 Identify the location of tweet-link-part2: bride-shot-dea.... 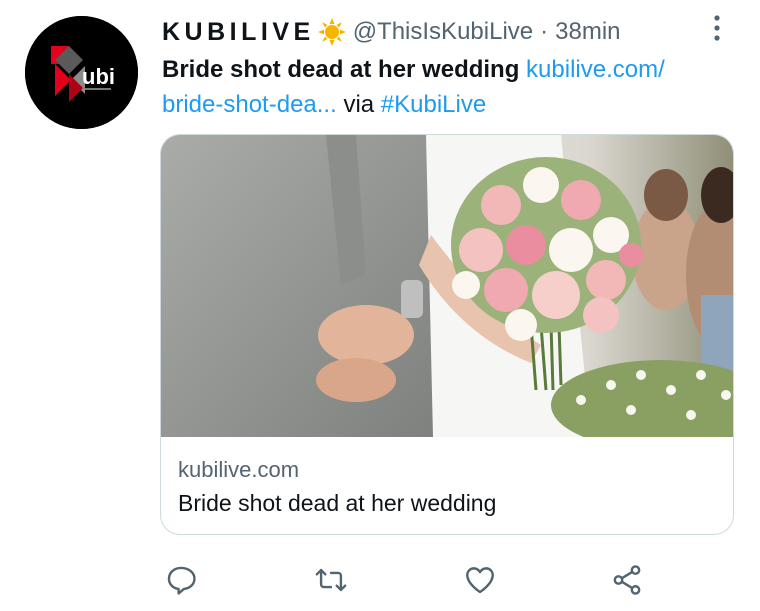
(249, 104).